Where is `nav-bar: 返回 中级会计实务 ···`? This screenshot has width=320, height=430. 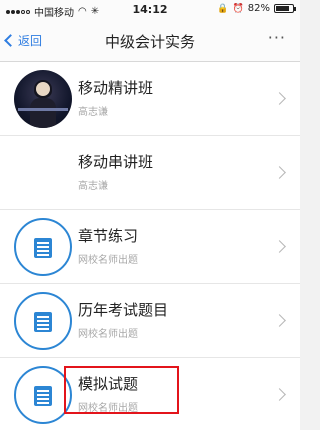
nav-bar: 返回 中级会计实务 ··· is located at coordinates (150, 41).